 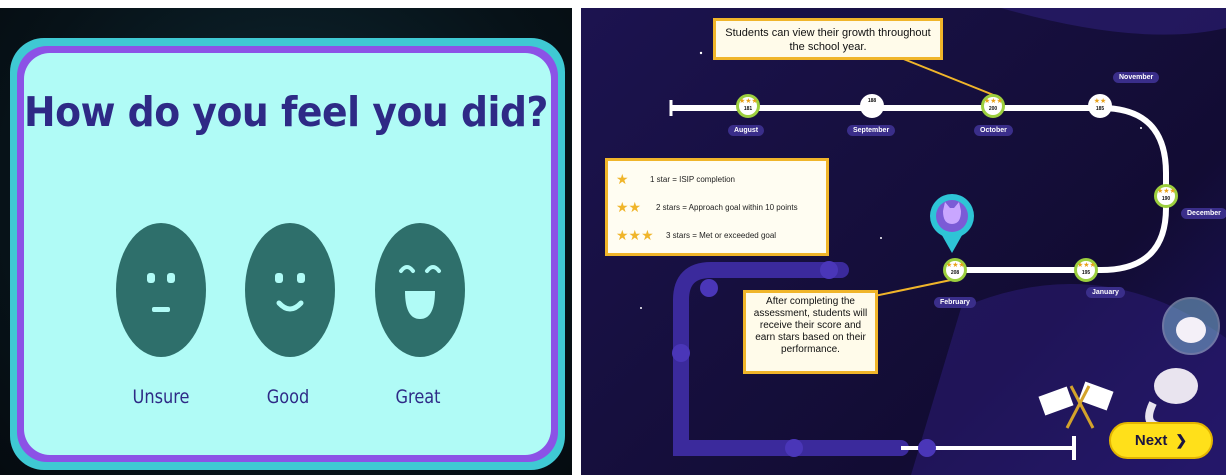 What do you see at coordinates (161, 397) in the screenshot?
I see `unsure-label: Unsure` at bounding box center [161, 397].